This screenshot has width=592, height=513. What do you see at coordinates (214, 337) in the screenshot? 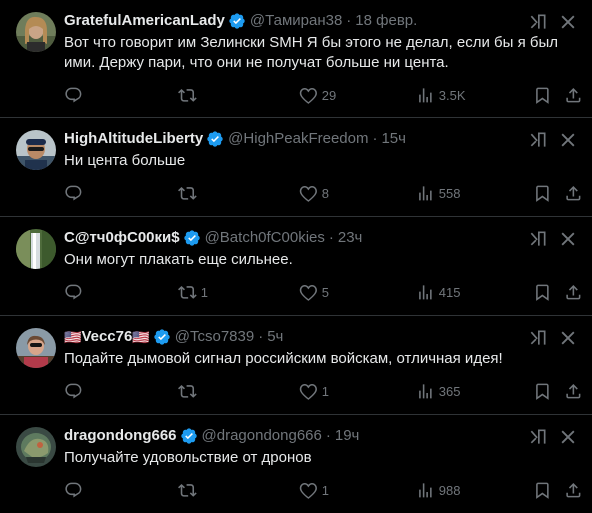
I see `user-handle: @Tcso7839` at bounding box center [214, 337].